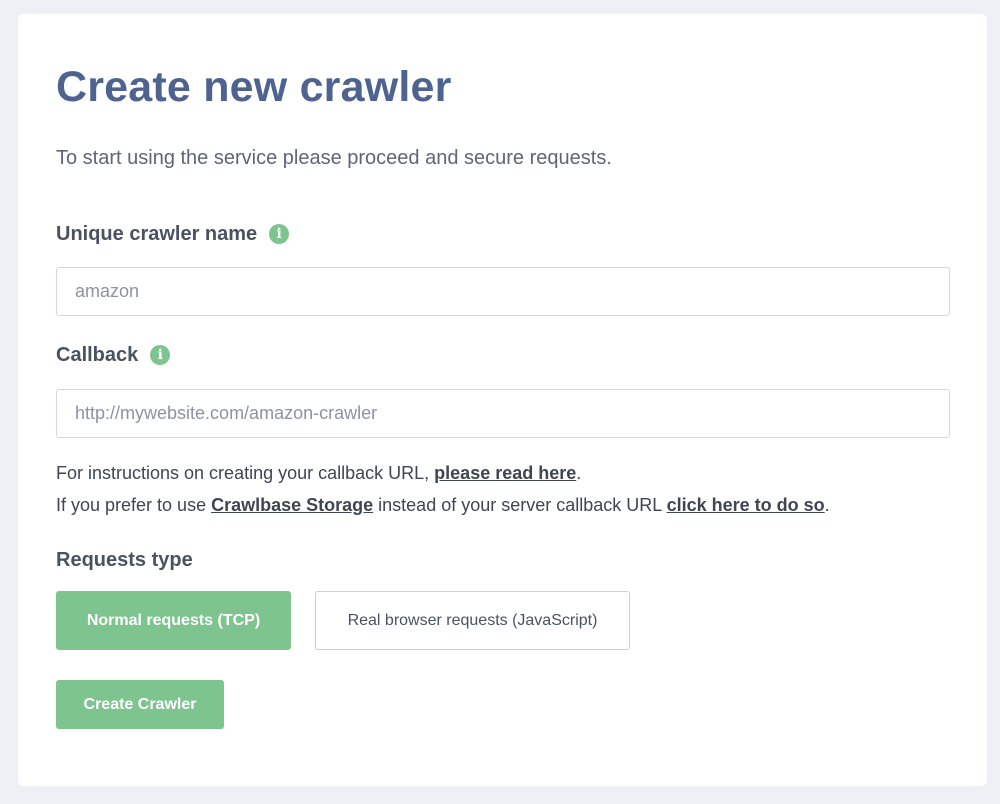  I want to click on help-line1-suffix: ., so click(579, 473).